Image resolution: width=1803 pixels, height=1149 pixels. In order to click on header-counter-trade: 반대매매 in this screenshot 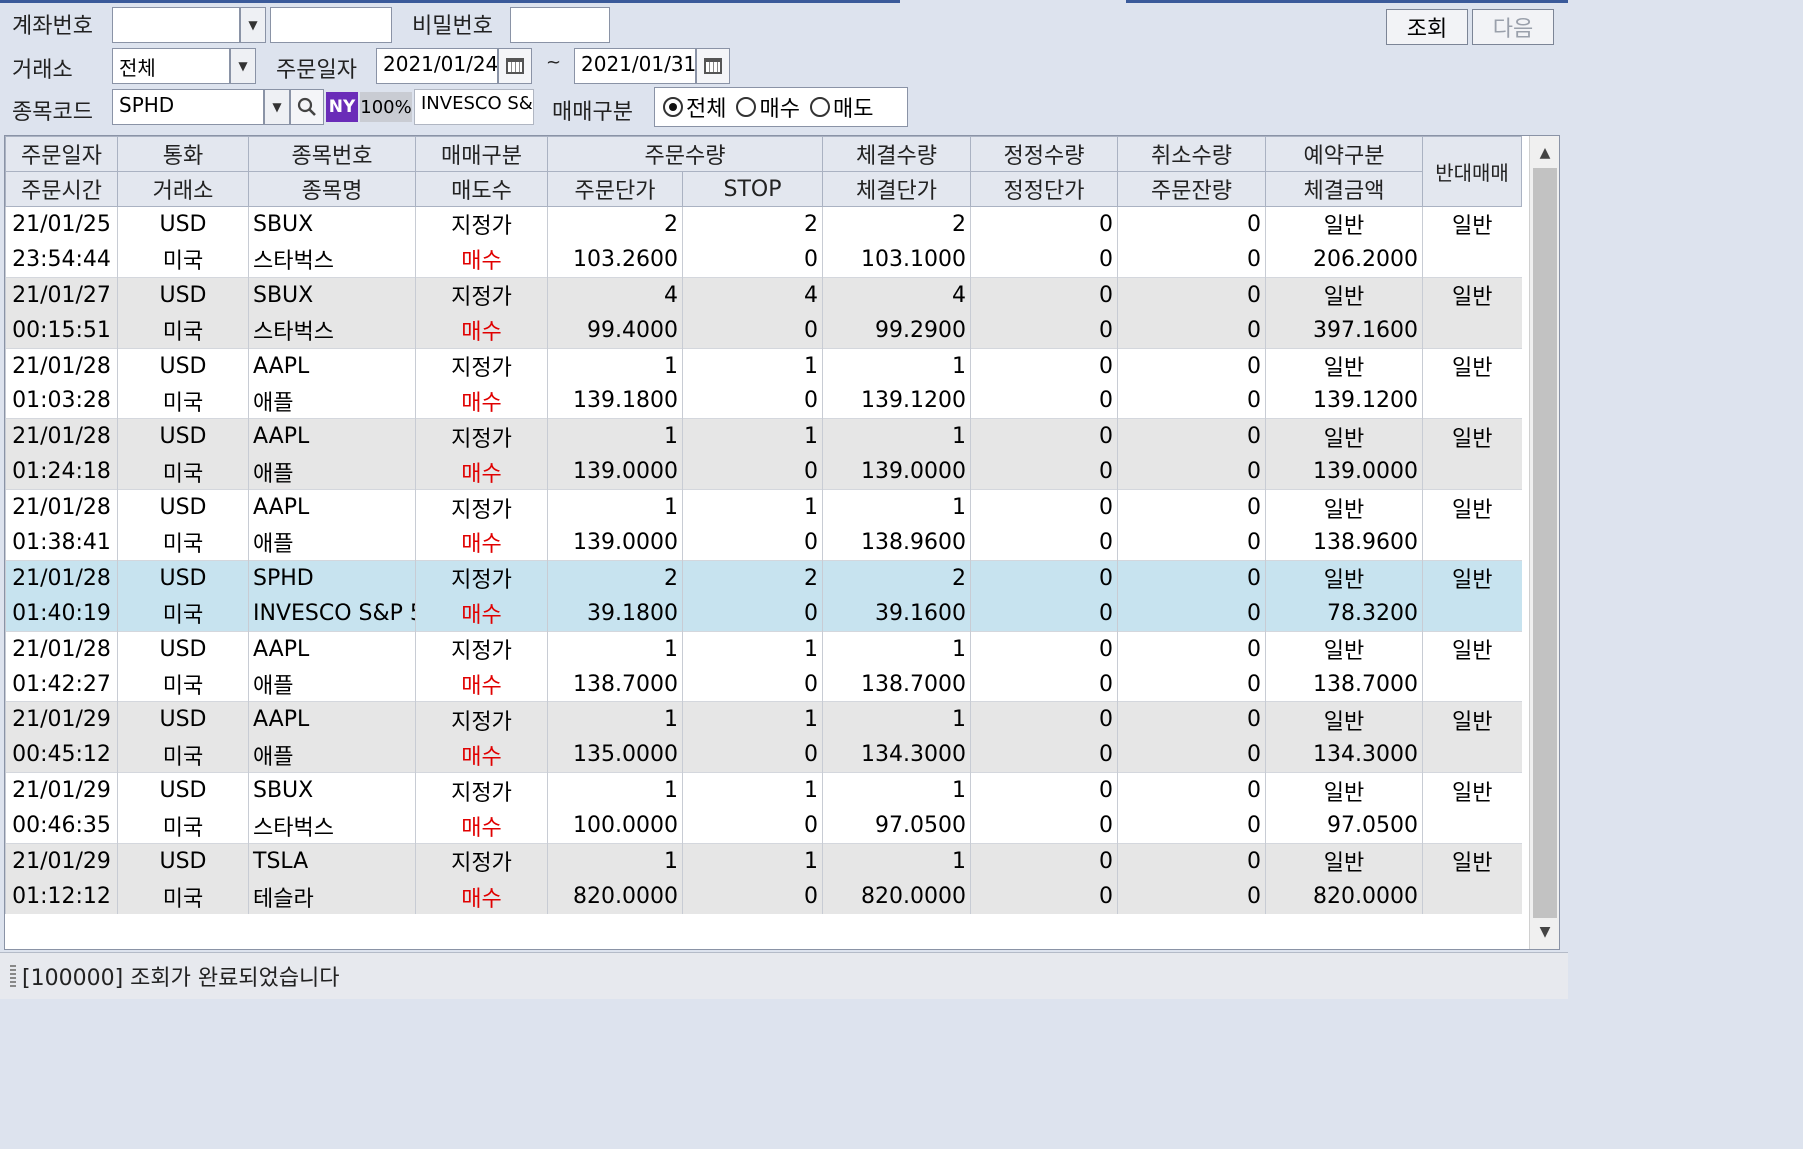, I will do `click(1472, 171)`.